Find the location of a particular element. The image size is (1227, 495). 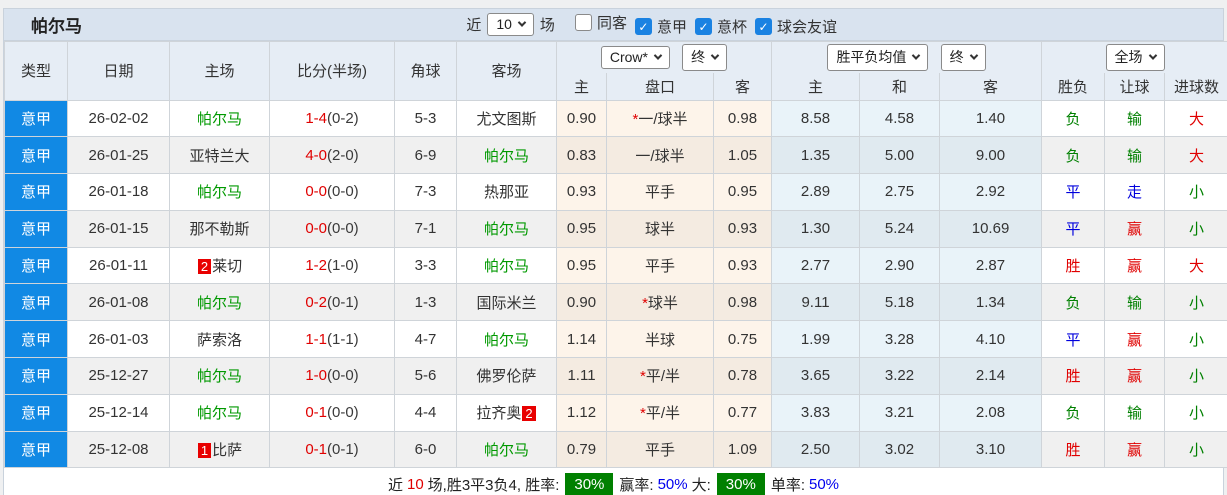

checkbox-label: 球会友谊 is located at coordinates (807, 26).